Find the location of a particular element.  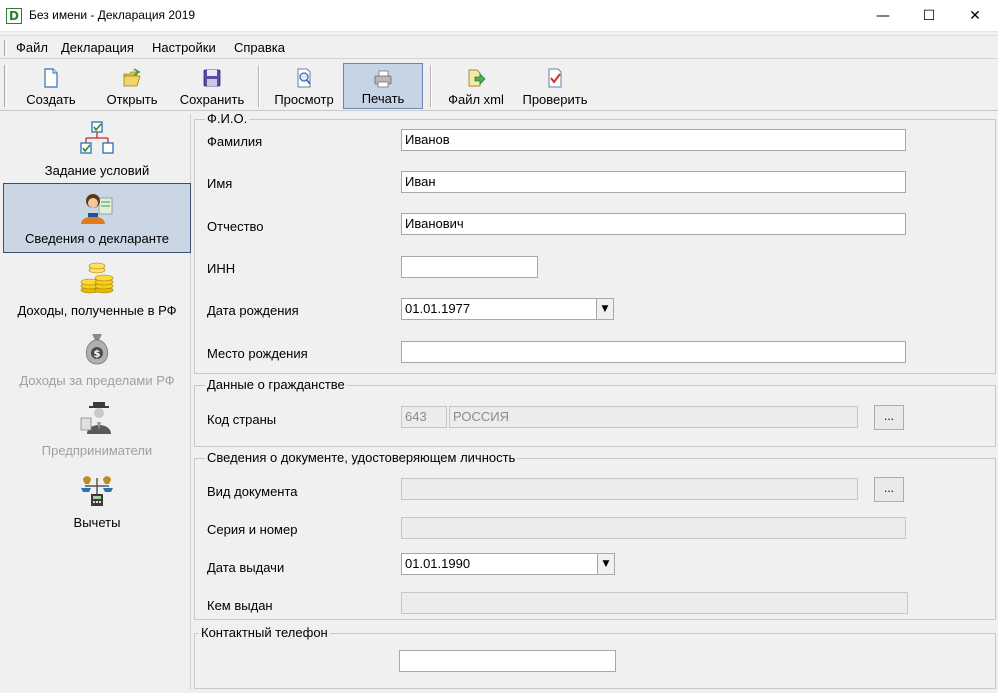

create-label: Создать is located at coordinates (51, 99).